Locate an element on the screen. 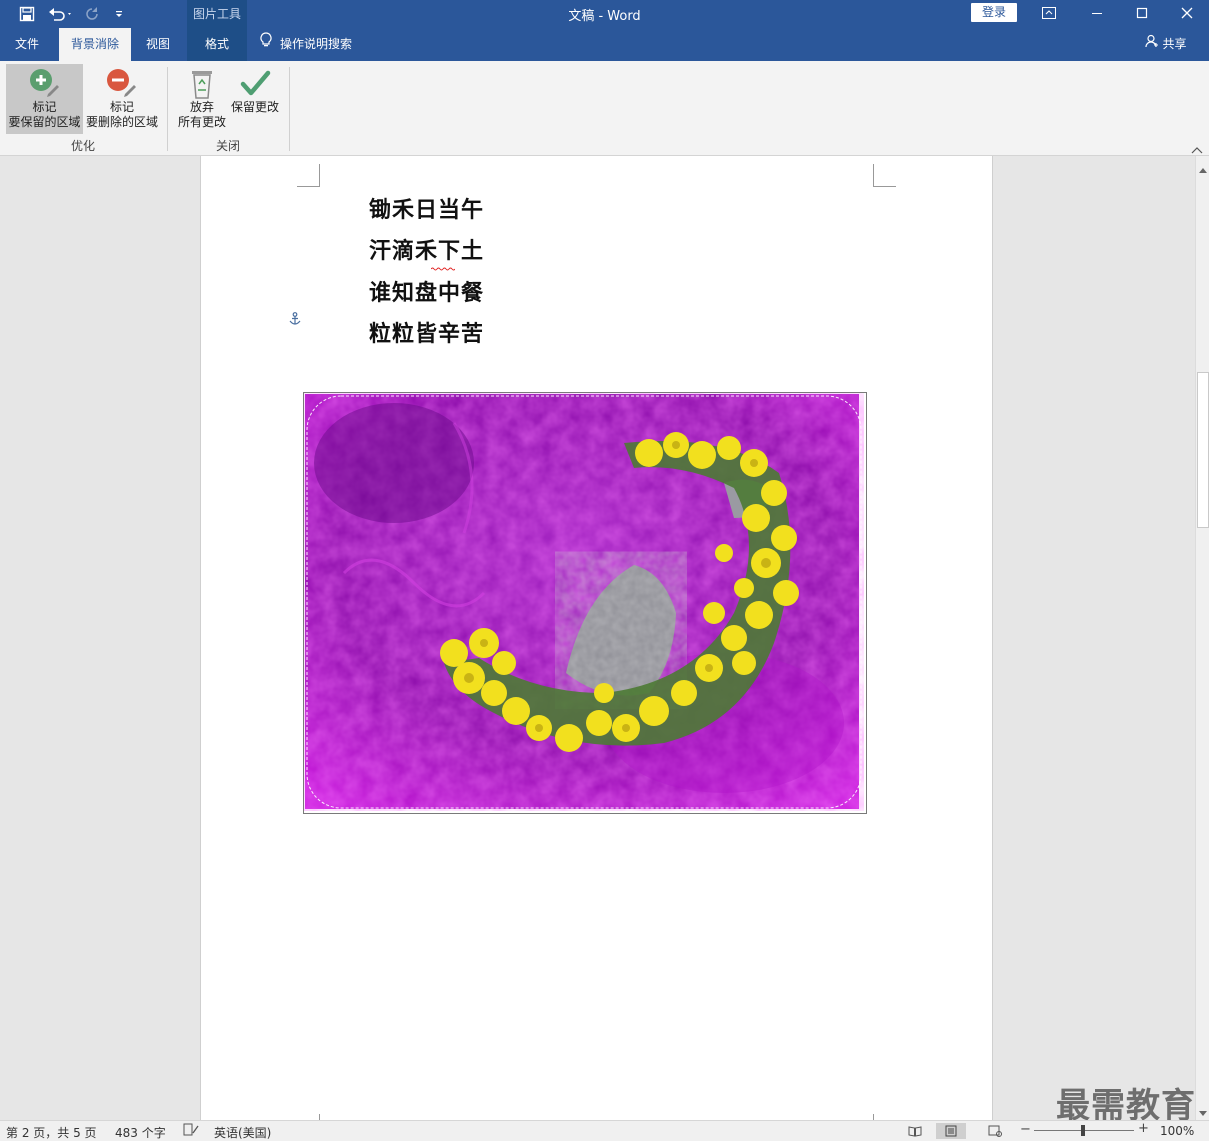  discard-all-changes-button: 放弃 所有更改 is located at coordinates (202, 99).